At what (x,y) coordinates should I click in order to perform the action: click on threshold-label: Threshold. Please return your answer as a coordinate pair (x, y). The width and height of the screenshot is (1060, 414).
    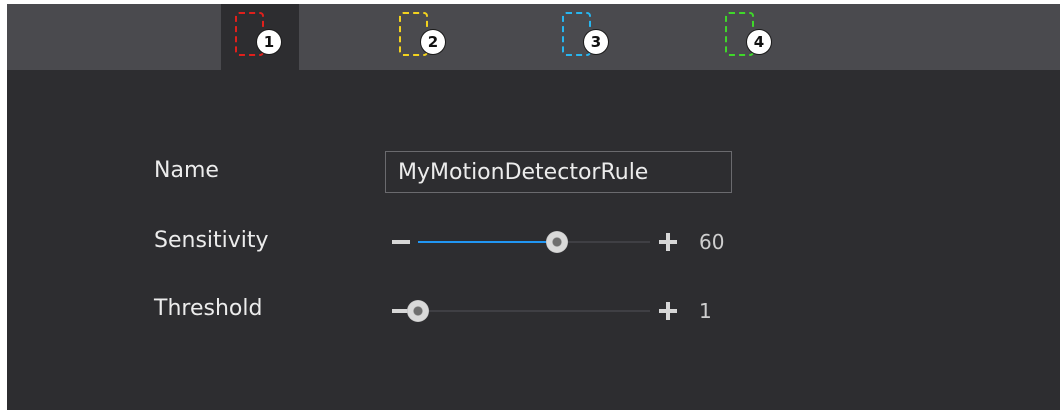
    Looking at the image, I should click on (208, 308).